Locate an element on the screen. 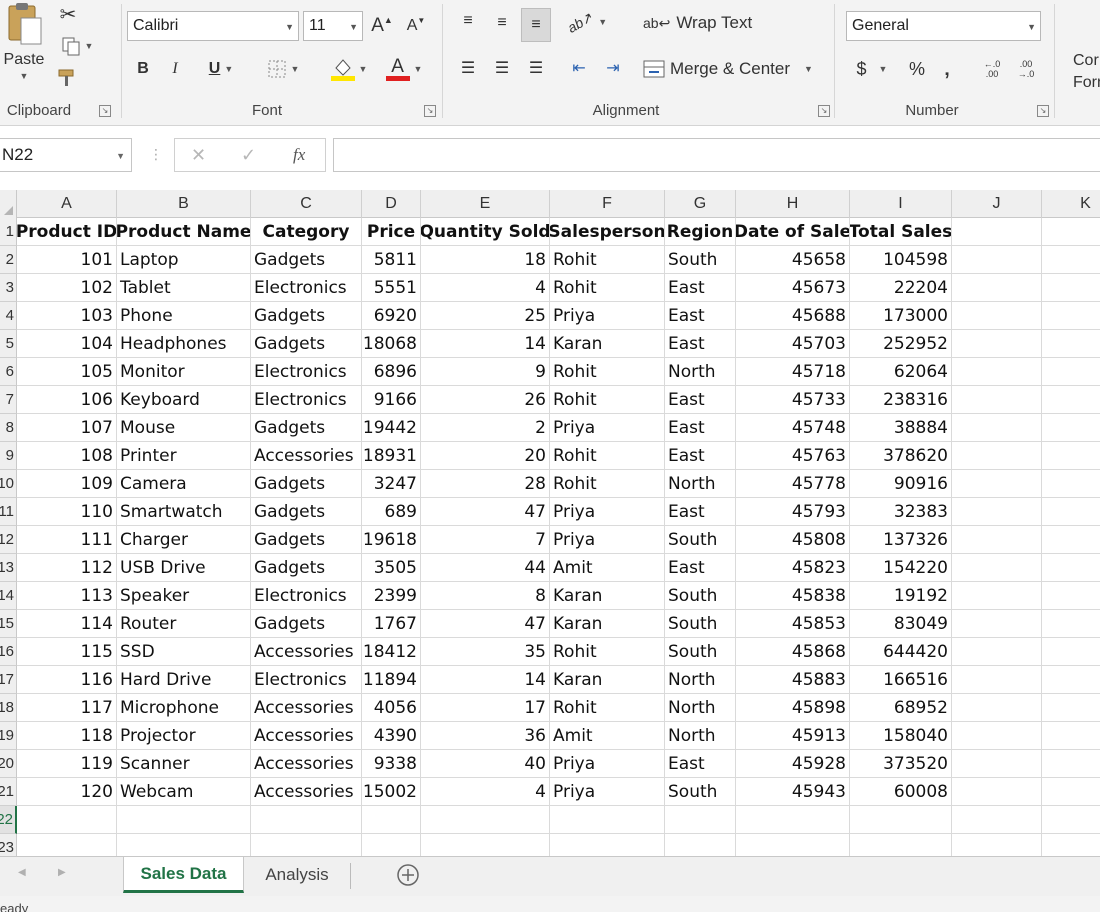 This screenshot has width=1100, height=912. cut-button: ✂ is located at coordinates (68, 14).